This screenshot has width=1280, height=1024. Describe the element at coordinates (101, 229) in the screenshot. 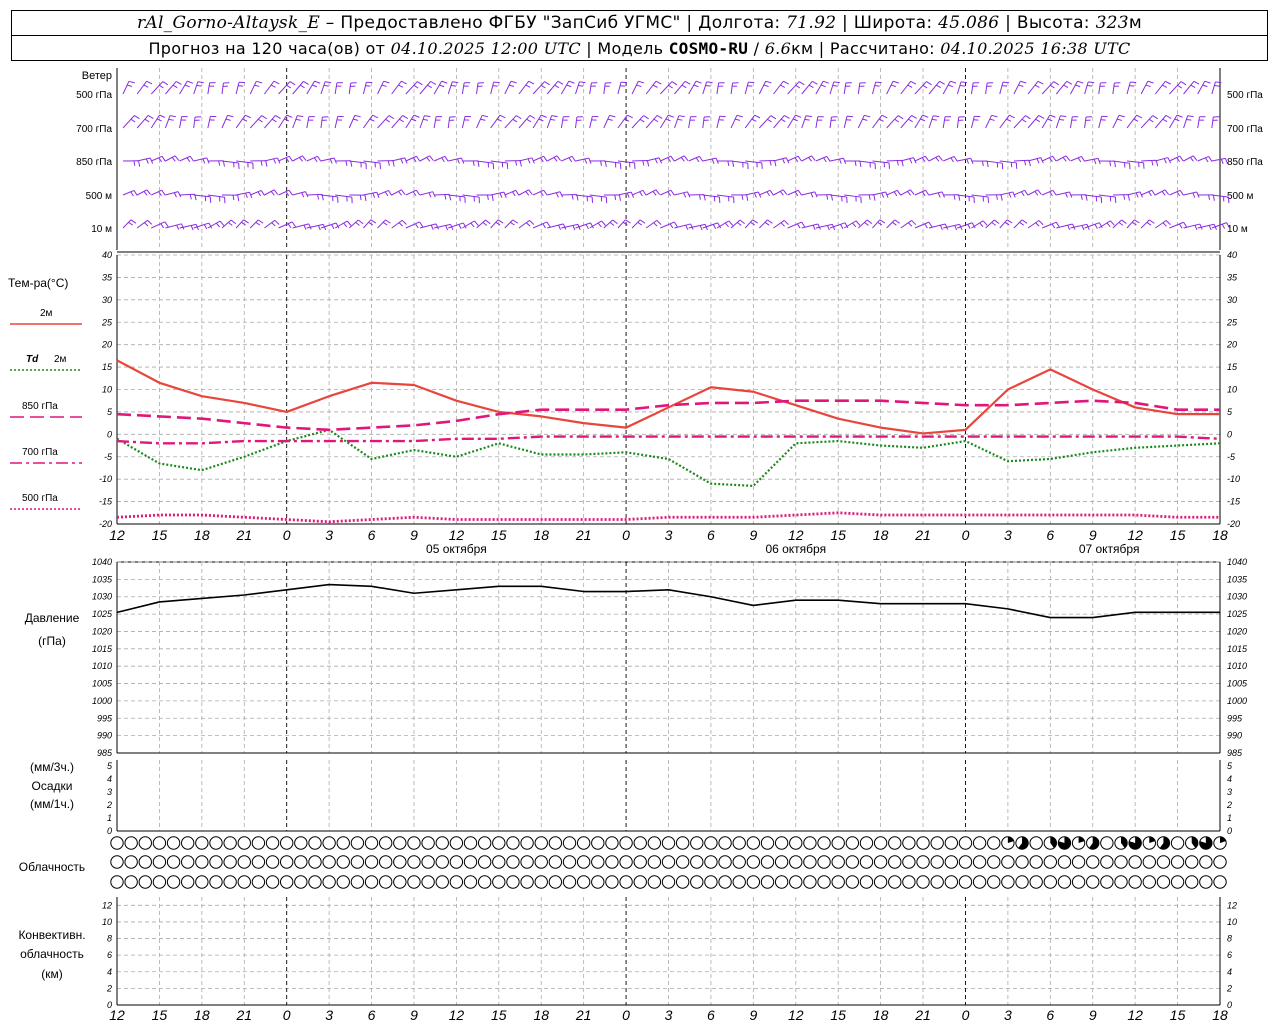

I see `wind-level-label-left: 10 м` at that location.